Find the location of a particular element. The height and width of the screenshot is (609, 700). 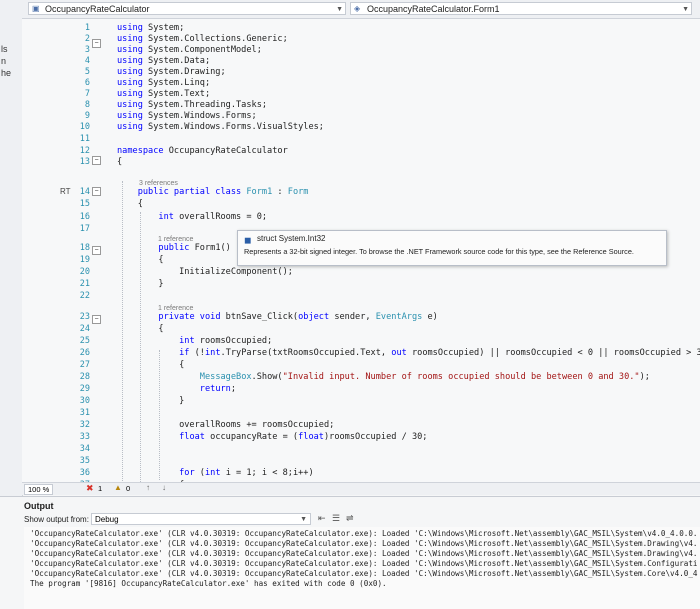

ctor-references-codelens: 1 reference is located at coordinates (175, 239).